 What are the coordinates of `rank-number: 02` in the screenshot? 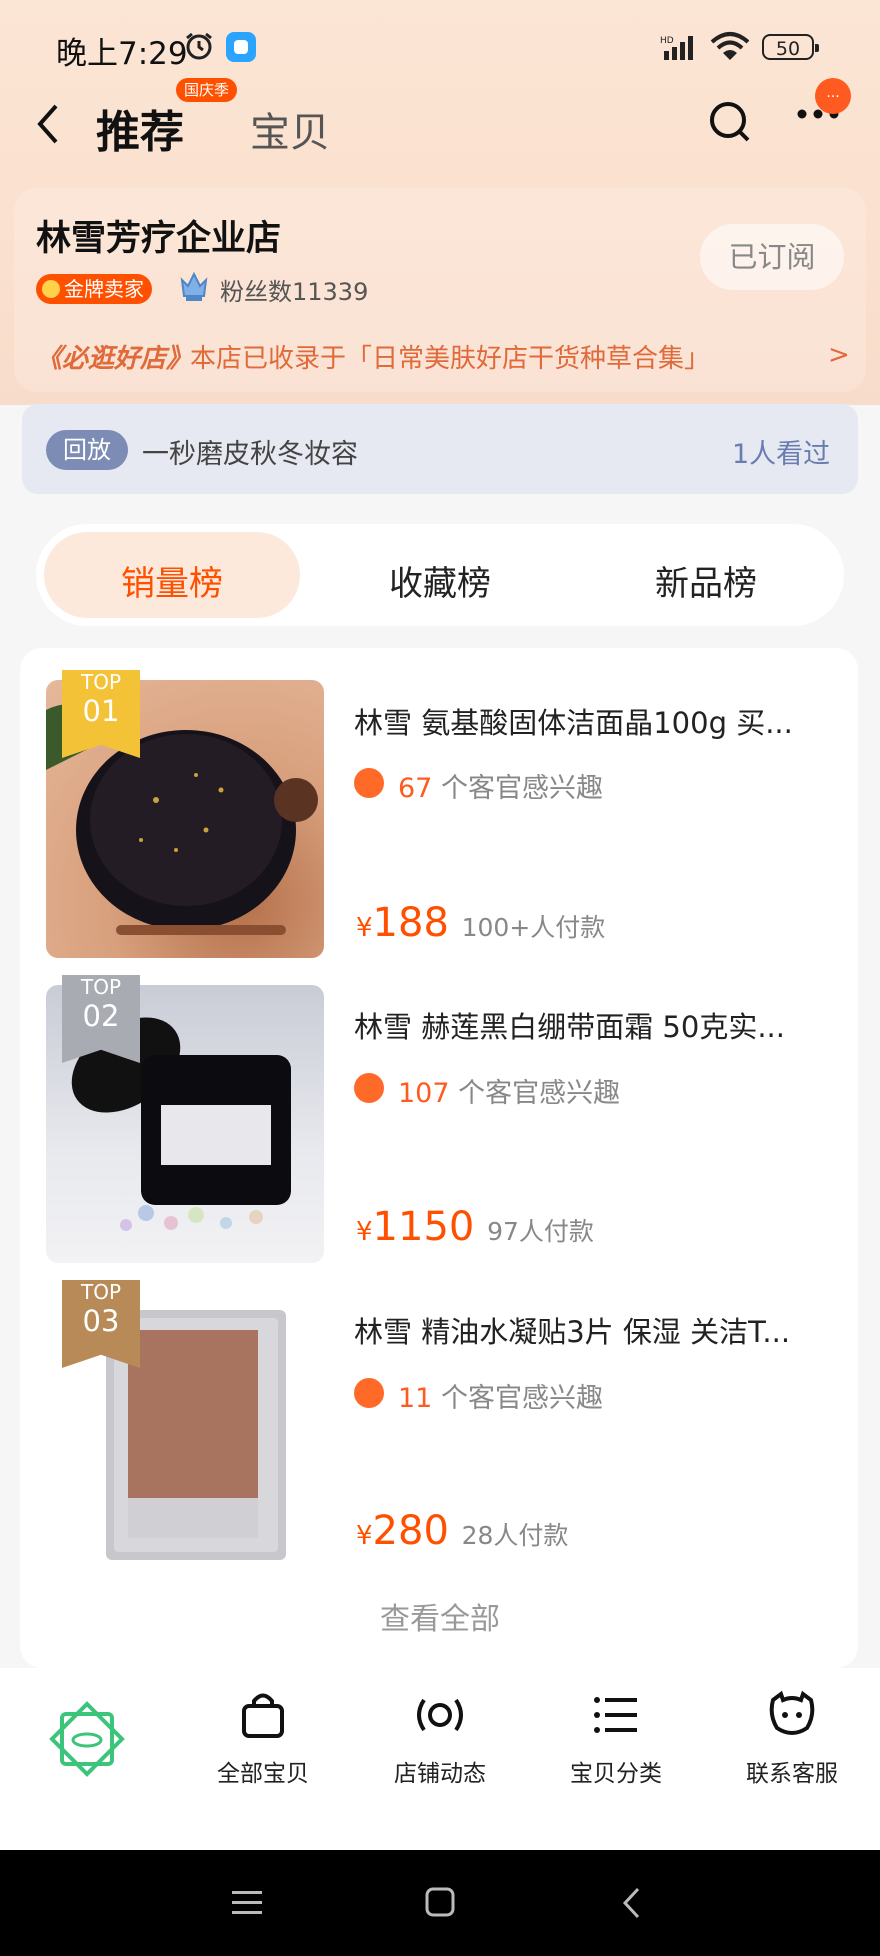 It's located at (101, 1016).